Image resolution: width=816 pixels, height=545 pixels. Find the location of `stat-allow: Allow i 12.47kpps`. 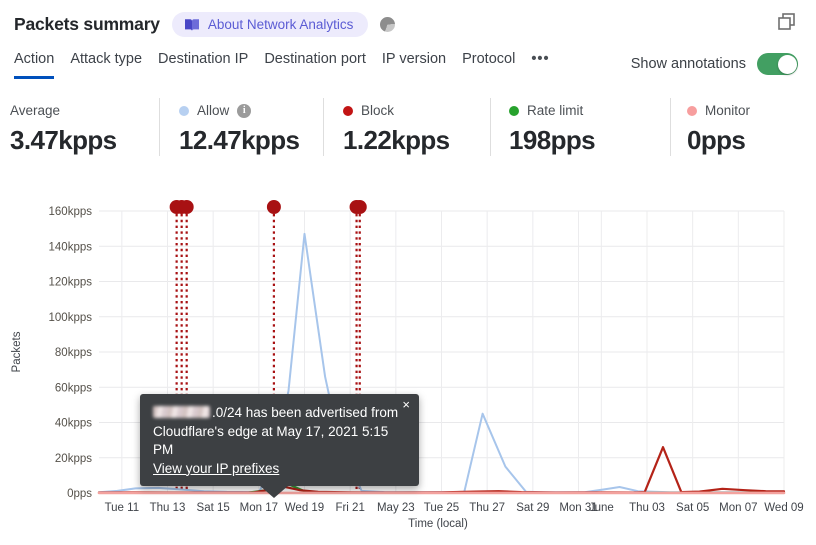

stat-allow: Allow i 12.47kpps is located at coordinates (241, 127).